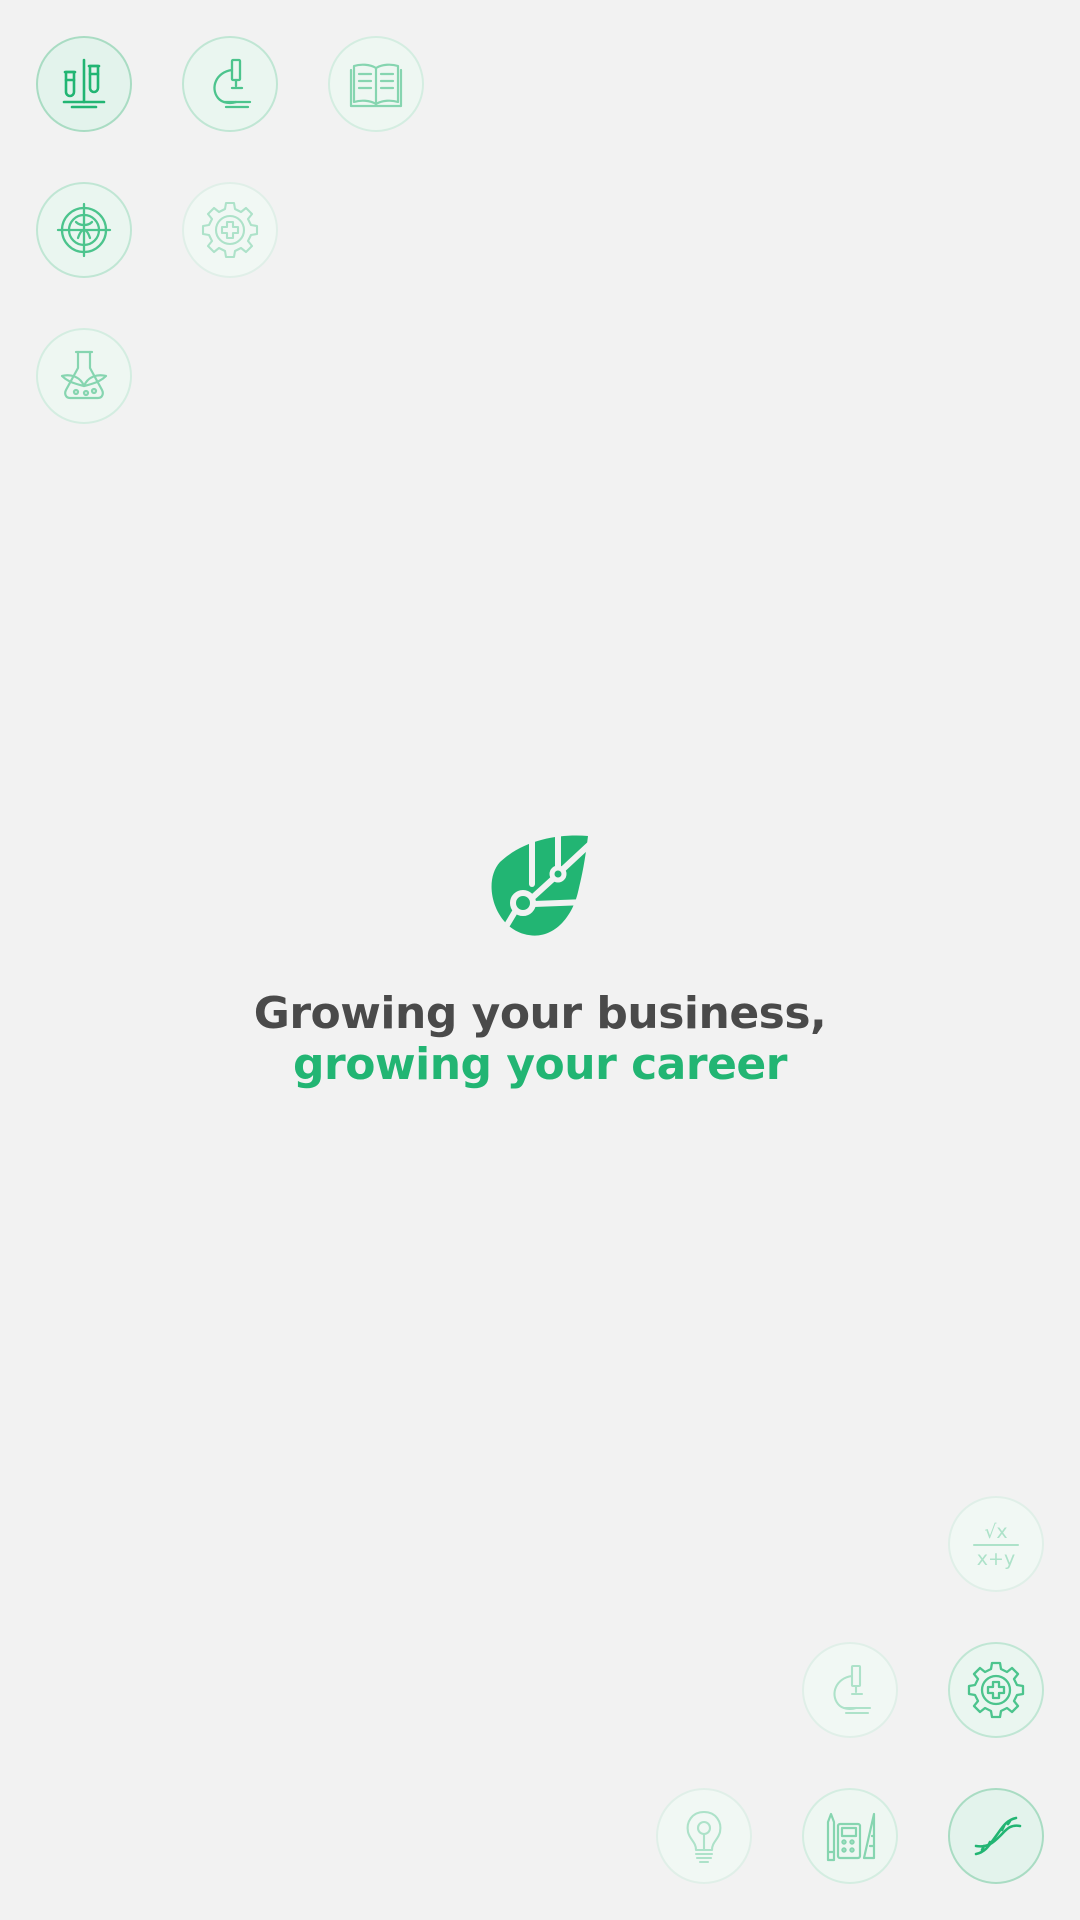 This screenshot has width=1080, height=1920. What do you see at coordinates (996, 1544) in the screenshot?
I see `math-formula-icon: √x x+y` at bounding box center [996, 1544].